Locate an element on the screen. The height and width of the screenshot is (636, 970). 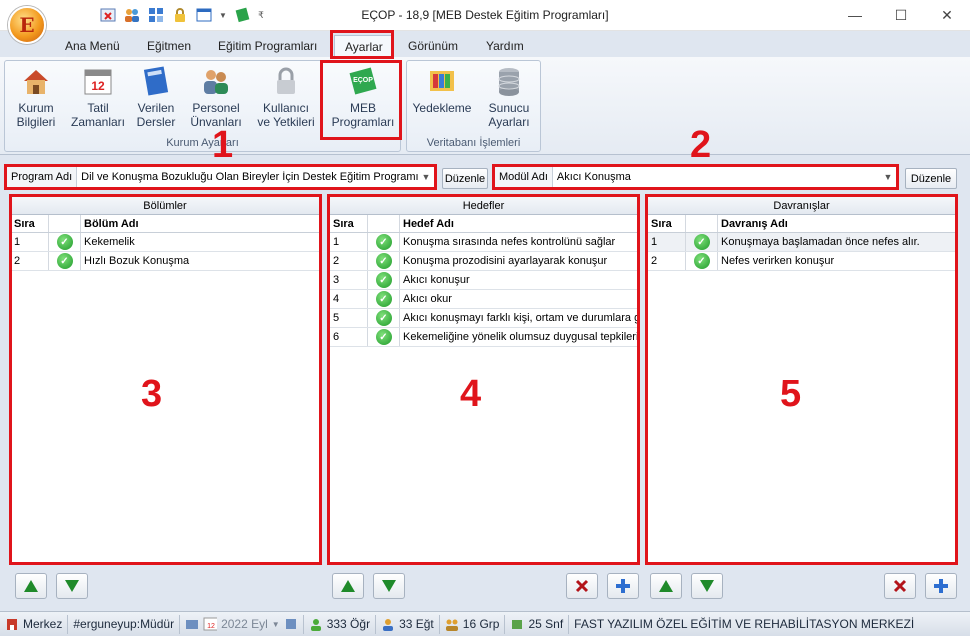
col-check is located at coordinates (702, 223).